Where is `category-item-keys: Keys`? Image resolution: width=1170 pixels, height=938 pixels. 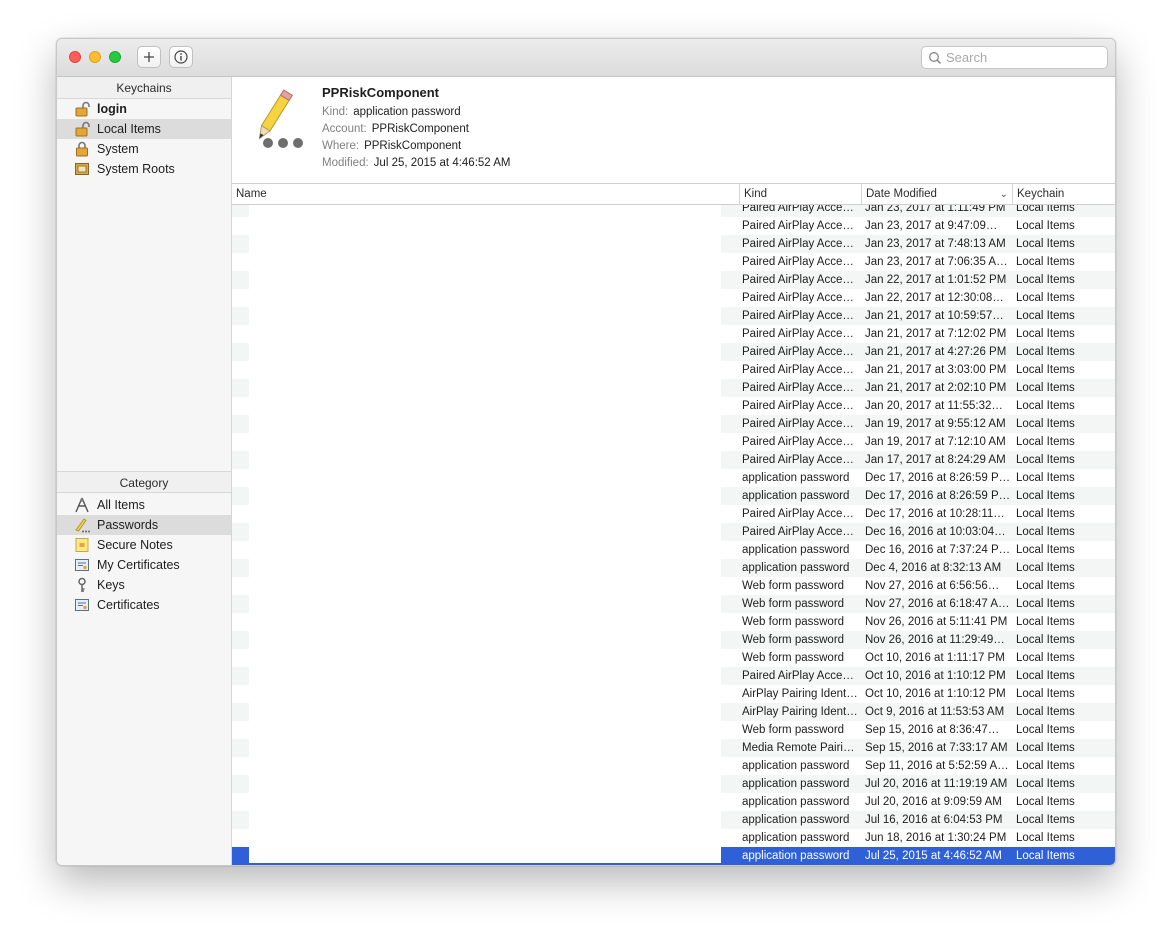 category-item-keys: Keys is located at coordinates (144, 585).